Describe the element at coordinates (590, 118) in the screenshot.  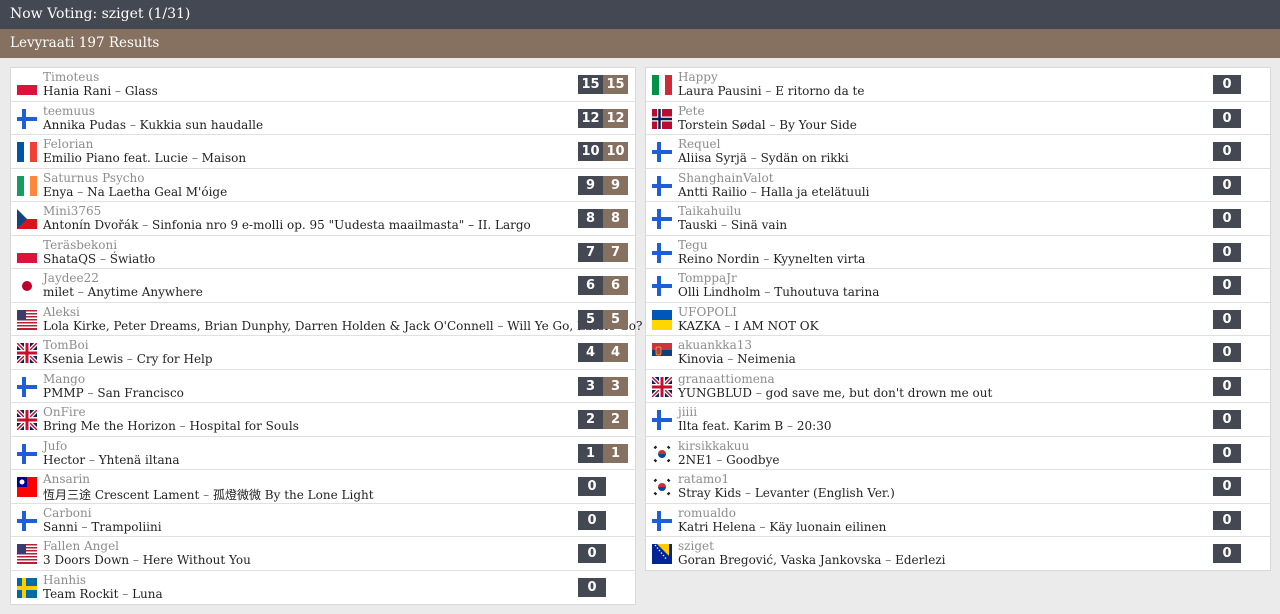
I see `points-badge: 12` at that location.